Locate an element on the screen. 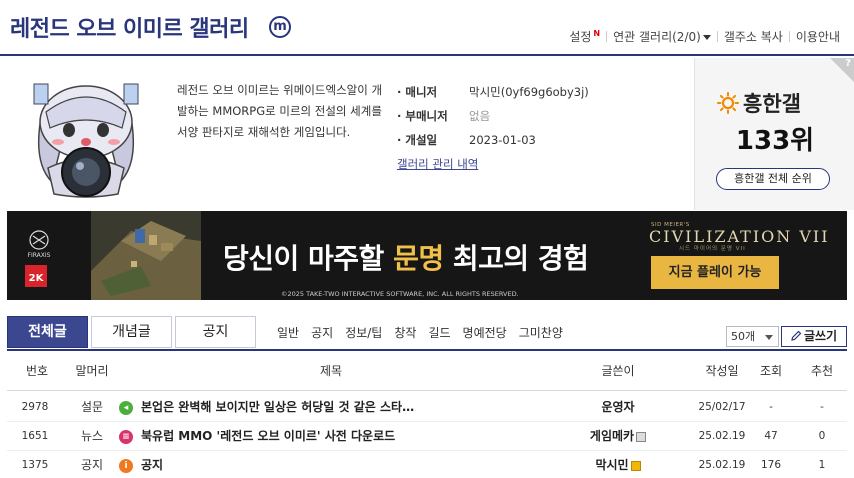 This screenshot has width=854, height=478. sub-tabs: 일반 공지 정보/팁 창작 길드 명예전당 그미찬양 is located at coordinates (420, 332).